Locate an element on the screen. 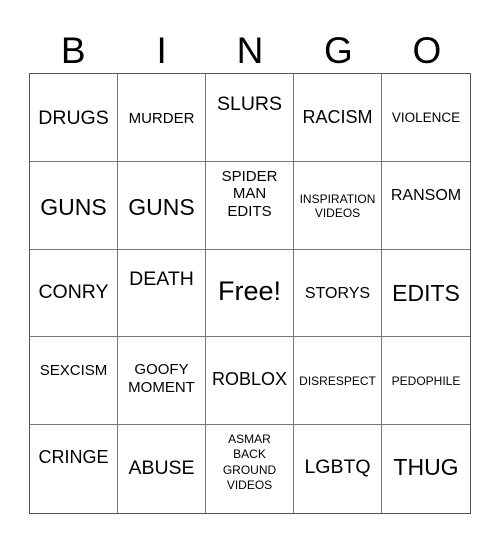 The image size is (500, 544). bingo-cell: STORYS is located at coordinates (338, 293).